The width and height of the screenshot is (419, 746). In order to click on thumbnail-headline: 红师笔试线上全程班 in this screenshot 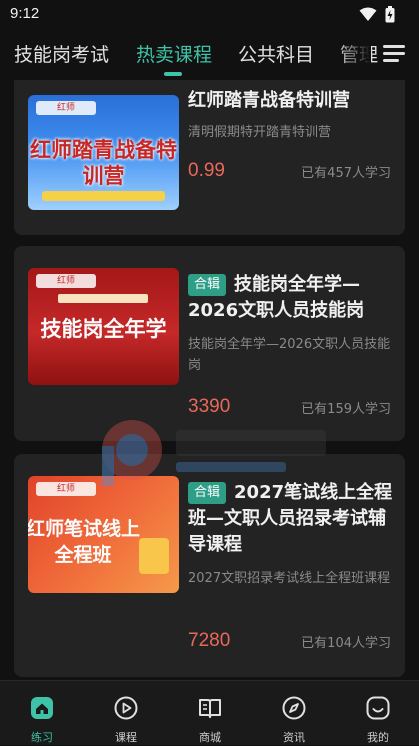, I will do `click(84, 542)`.